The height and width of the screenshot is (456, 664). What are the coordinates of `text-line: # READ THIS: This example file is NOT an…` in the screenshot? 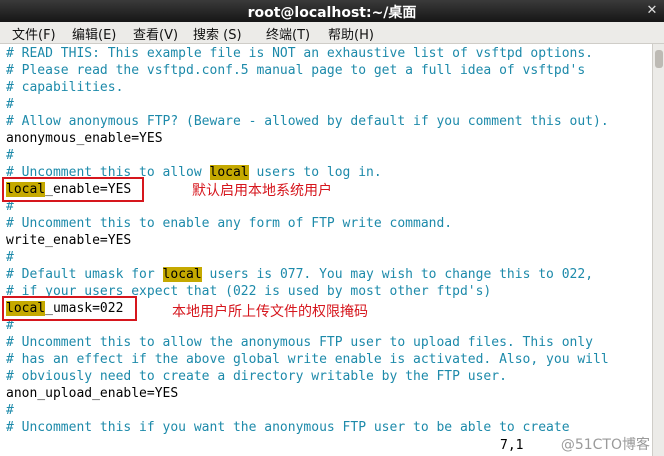 It's located at (299, 53).